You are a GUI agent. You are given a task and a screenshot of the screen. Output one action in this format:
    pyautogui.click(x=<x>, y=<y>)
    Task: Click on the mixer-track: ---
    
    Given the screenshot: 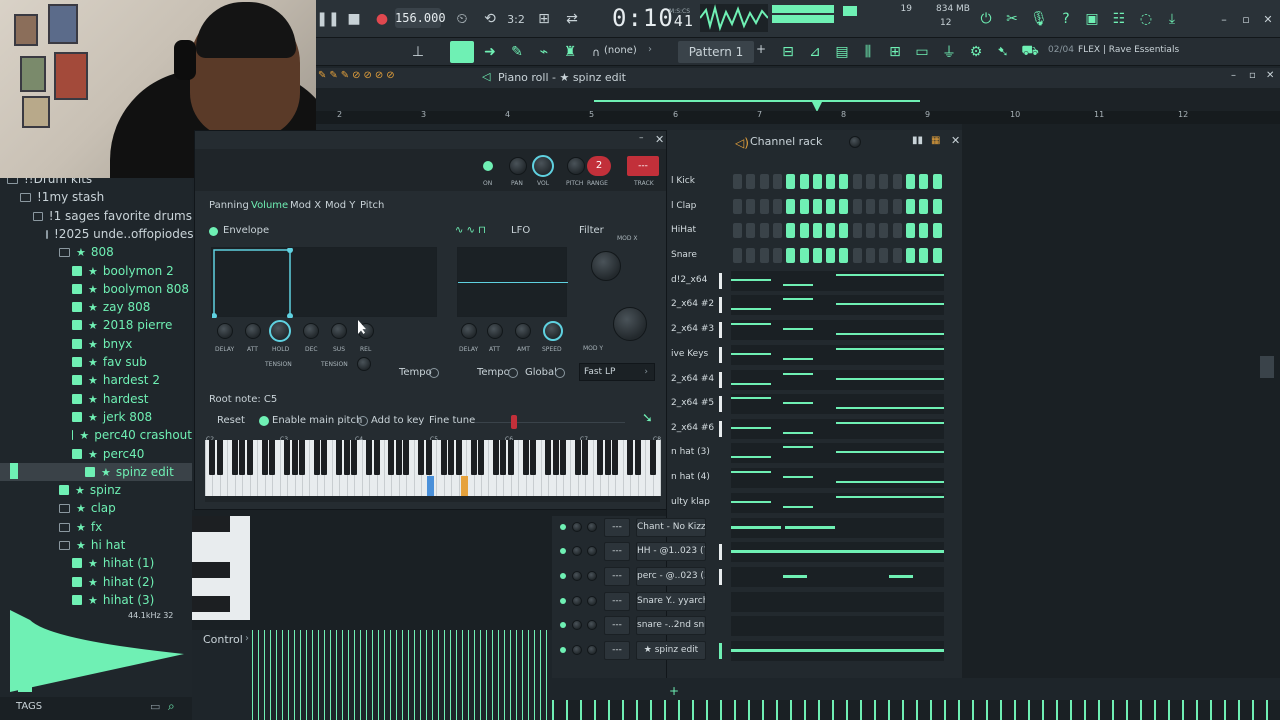 What is the action you would take?
    pyautogui.click(x=643, y=166)
    